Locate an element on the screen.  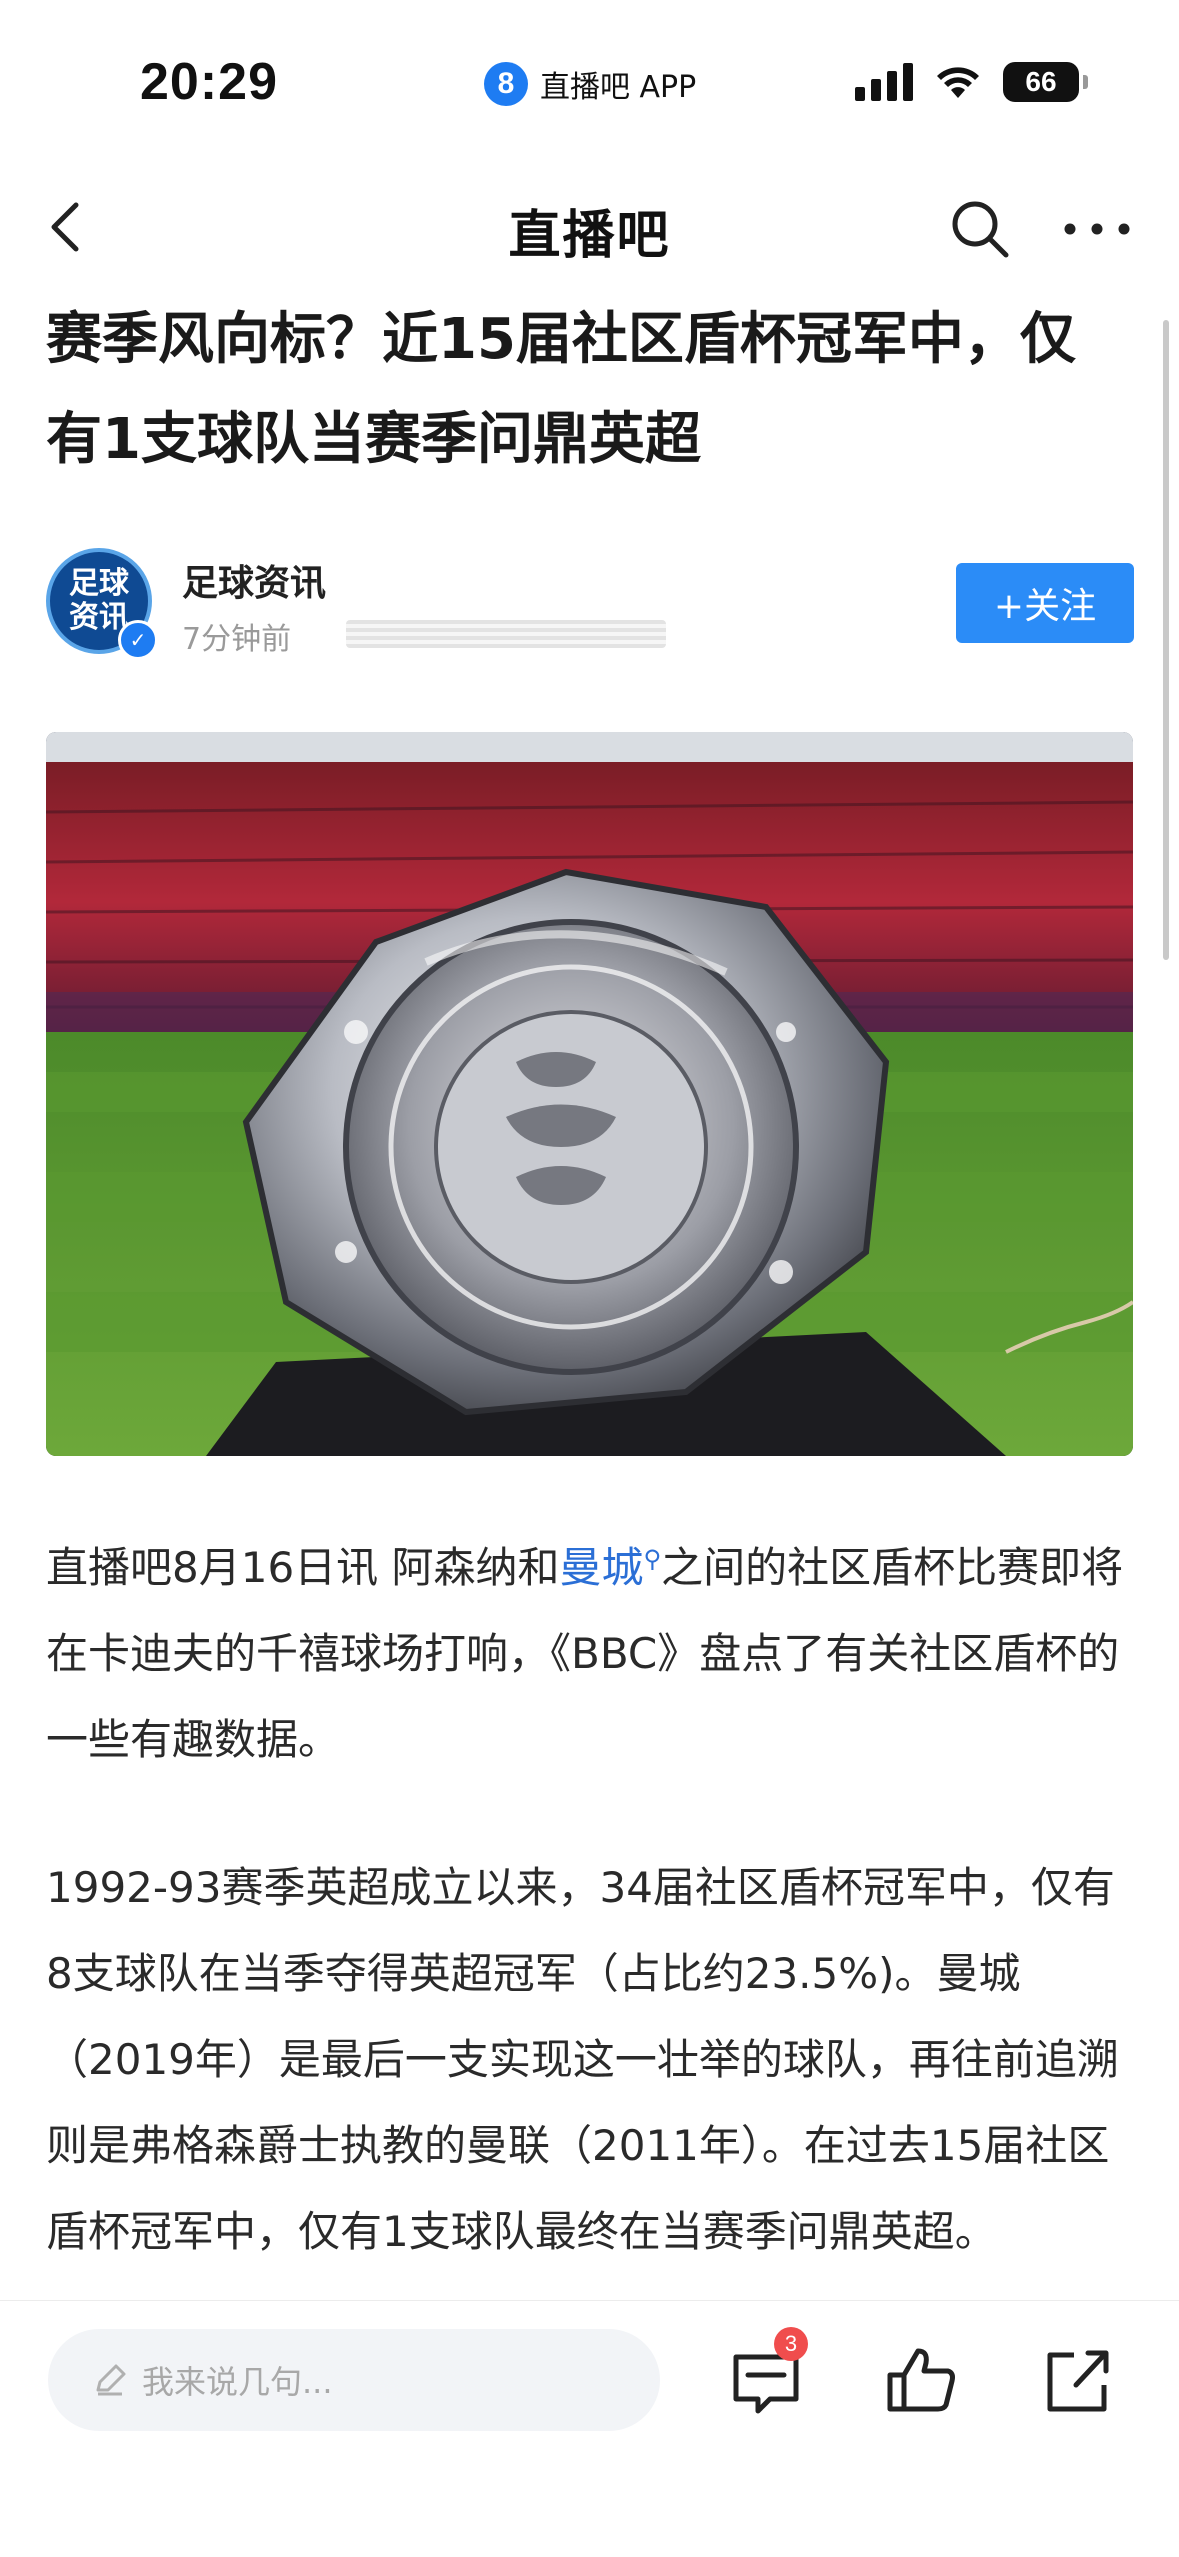
search-icon is located at coordinates (980, 229).